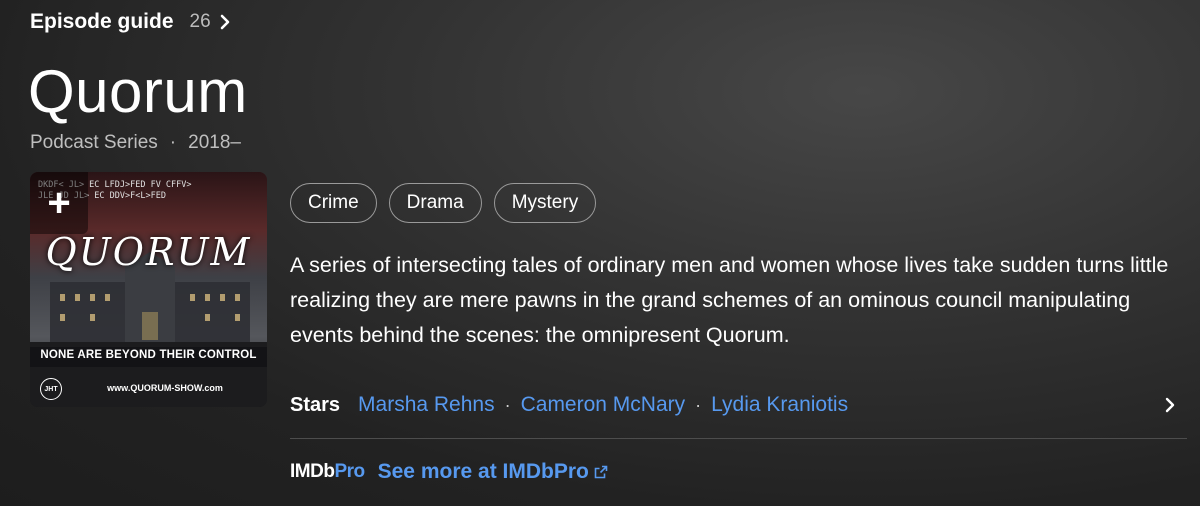 The image size is (1200, 506). Describe the element at coordinates (333, 203) in the screenshot. I see `genre-chip-crime: Crime` at that location.